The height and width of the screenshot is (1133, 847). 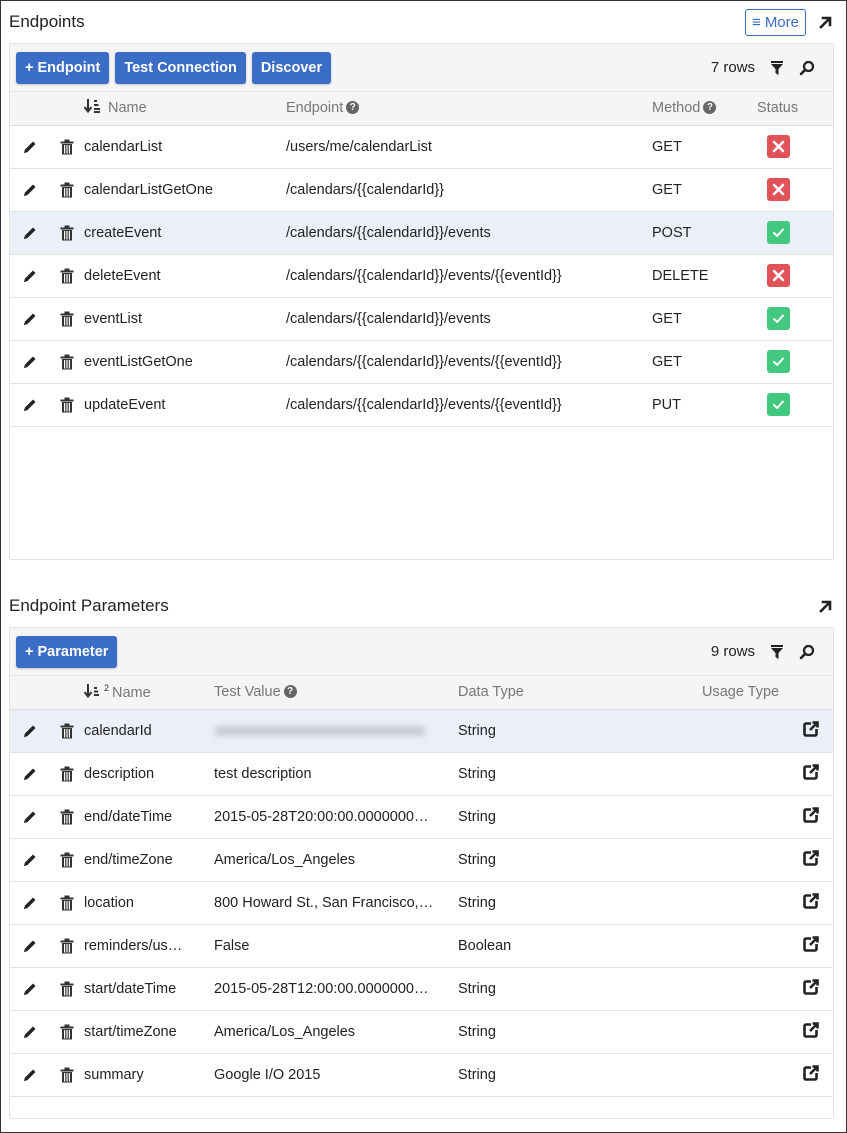 What do you see at coordinates (320, 730) in the screenshot?
I see `redacted-value` at bounding box center [320, 730].